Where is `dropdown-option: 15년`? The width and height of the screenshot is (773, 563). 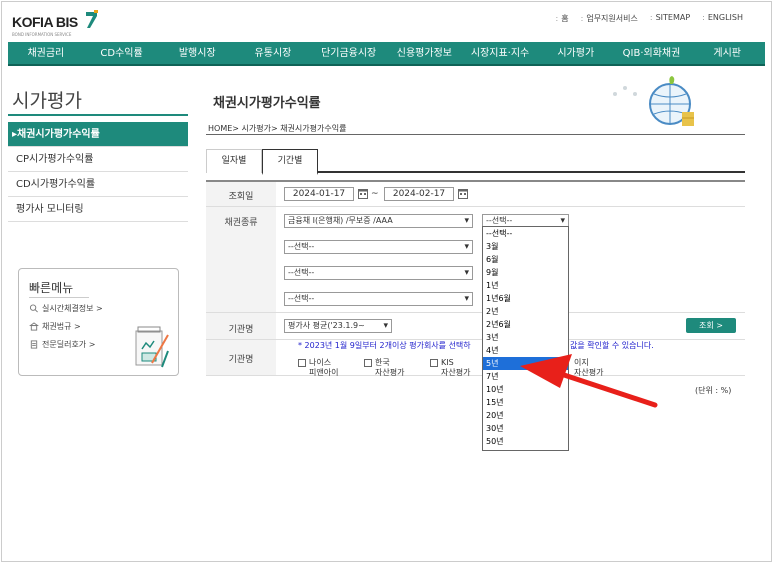 dropdown-option: 15년 is located at coordinates (525, 402).